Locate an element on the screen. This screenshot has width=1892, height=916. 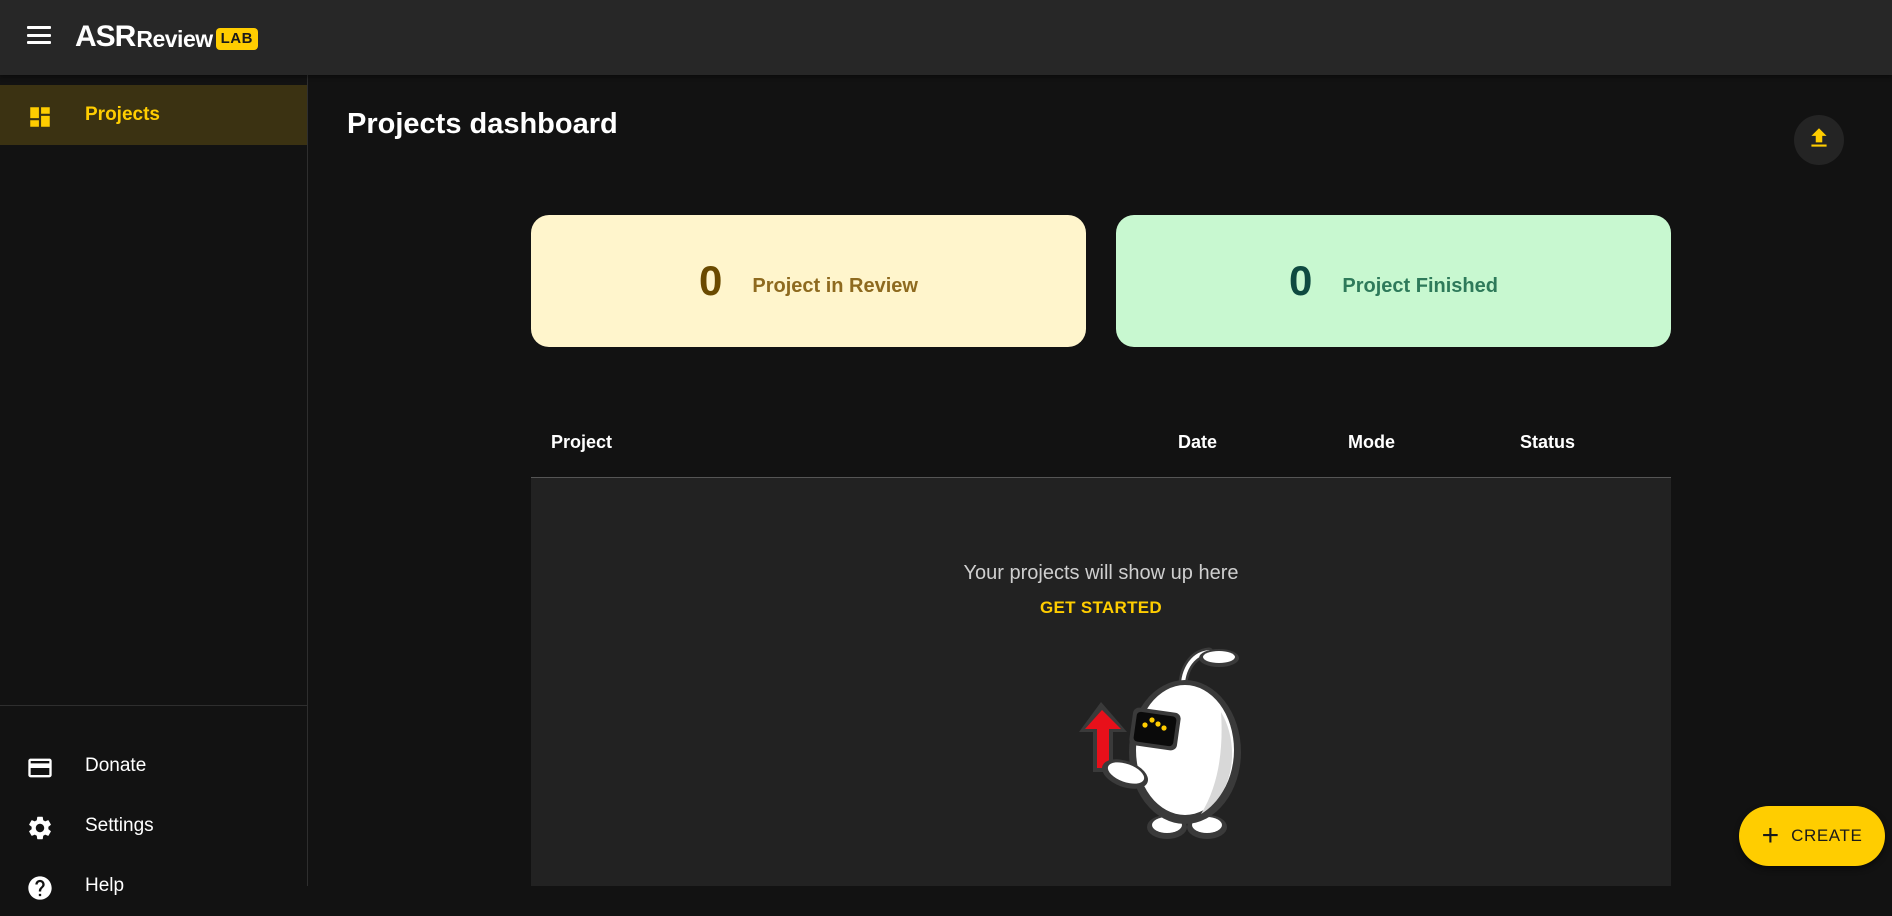
column-header-status: Status is located at coordinates (1547, 442).